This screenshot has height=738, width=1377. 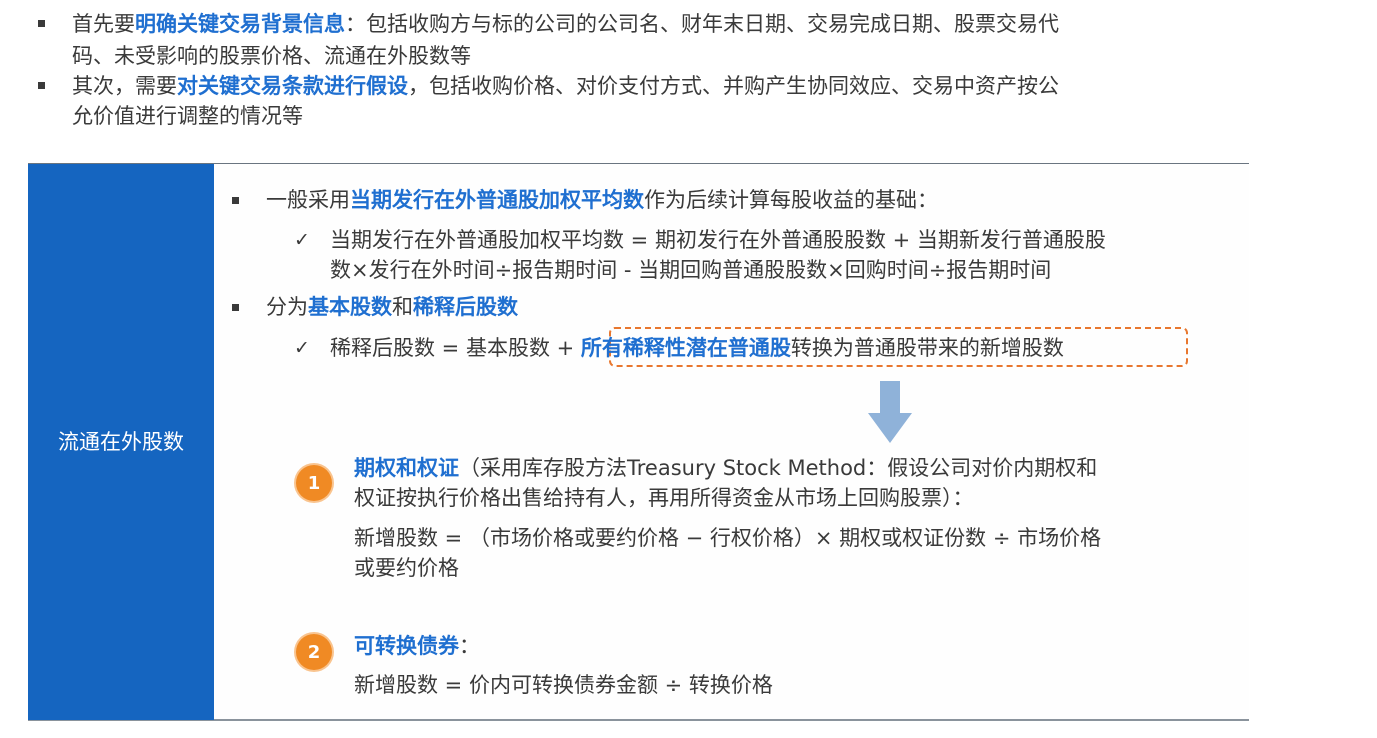 What do you see at coordinates (691, 270) in the screenshot?
I see `point-1-formula-line-2: 数×发行在外时间÷报告期时间 - 当期回购普通股股数×回购时间÷报告期时间` at bounding box center [691, 270].